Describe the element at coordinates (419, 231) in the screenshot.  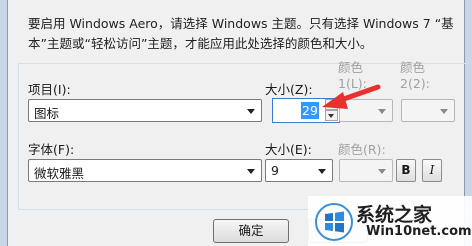
I see `watermark-url: Win10net.com` at that location.